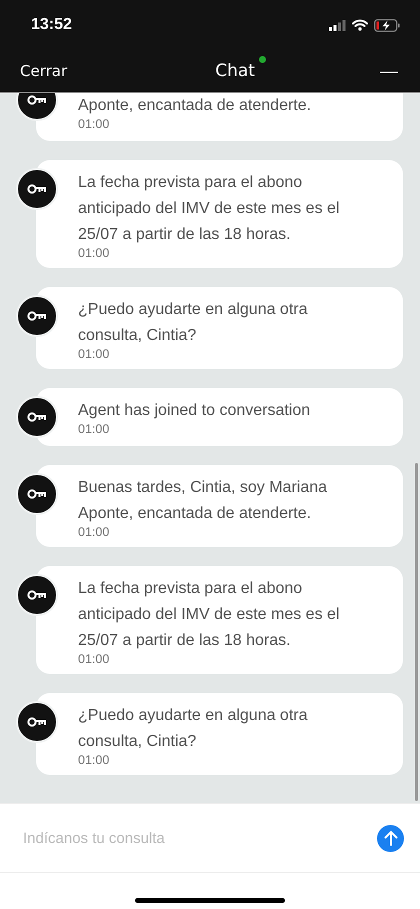  I want to click on clock-time: 13:52, so click(51, 25).